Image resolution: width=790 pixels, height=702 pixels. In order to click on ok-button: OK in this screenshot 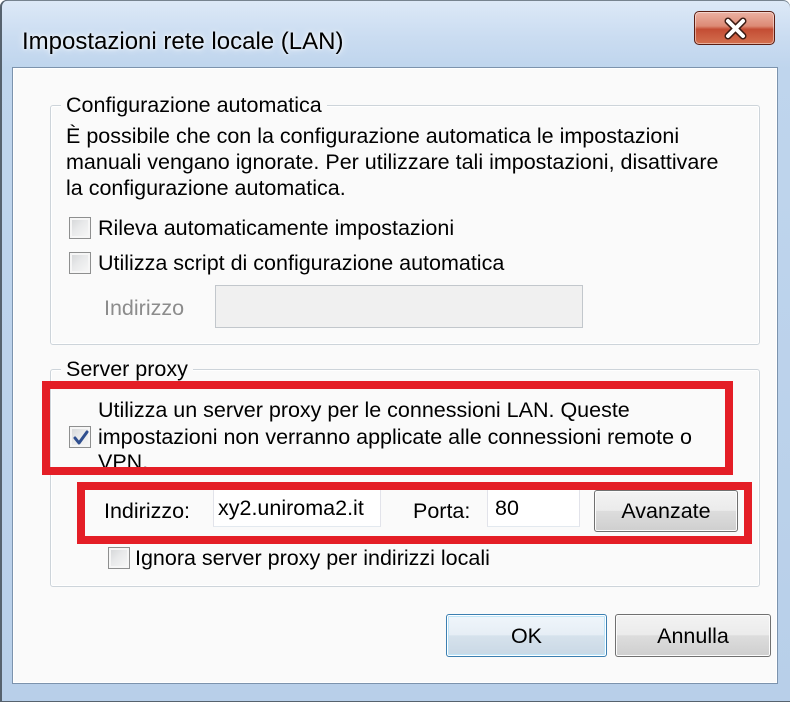, I will do `click(526, 635)`.